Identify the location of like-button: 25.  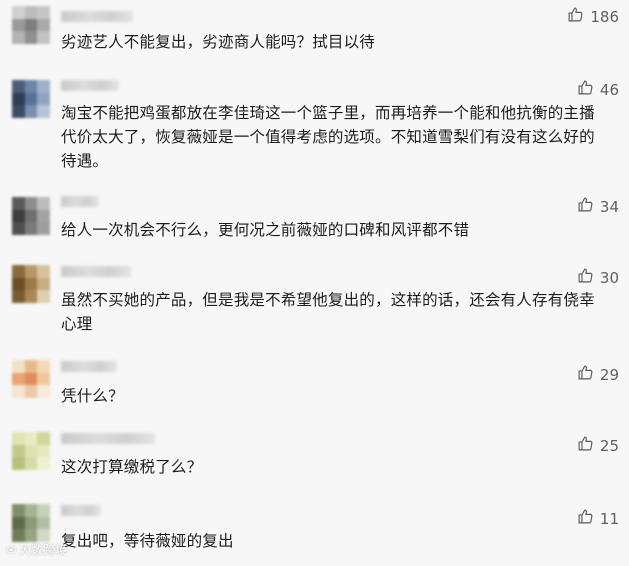
(598, 445).